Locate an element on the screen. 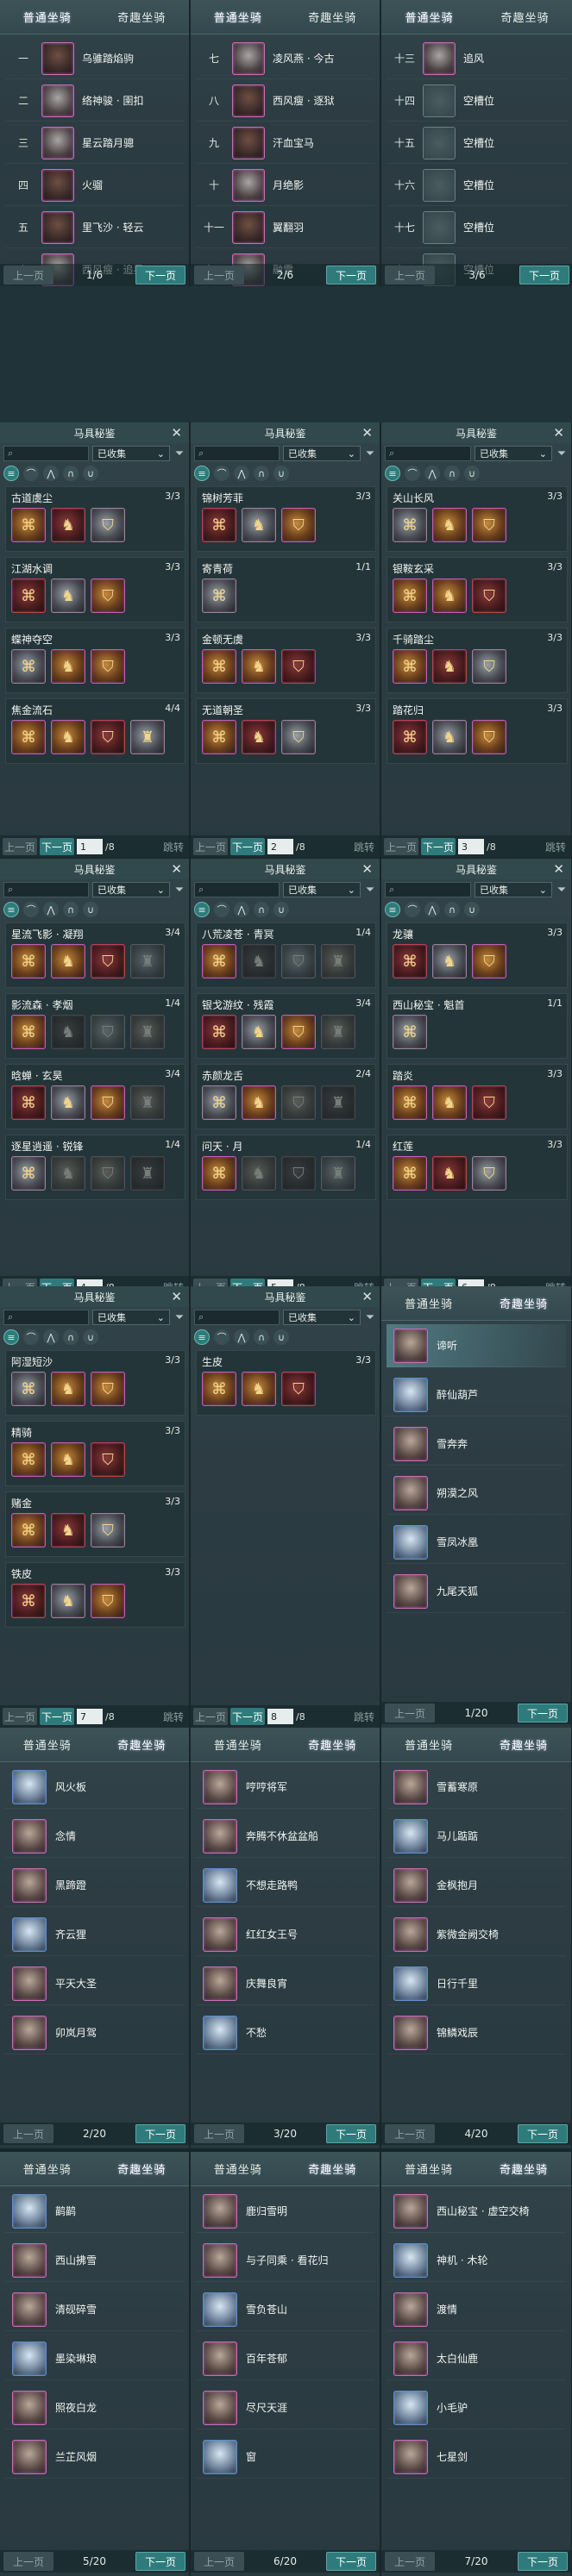  gear-set-card: 江湖水调 3/3 ⌘ ♞ ⛉ is located at coordinates (95, 589).